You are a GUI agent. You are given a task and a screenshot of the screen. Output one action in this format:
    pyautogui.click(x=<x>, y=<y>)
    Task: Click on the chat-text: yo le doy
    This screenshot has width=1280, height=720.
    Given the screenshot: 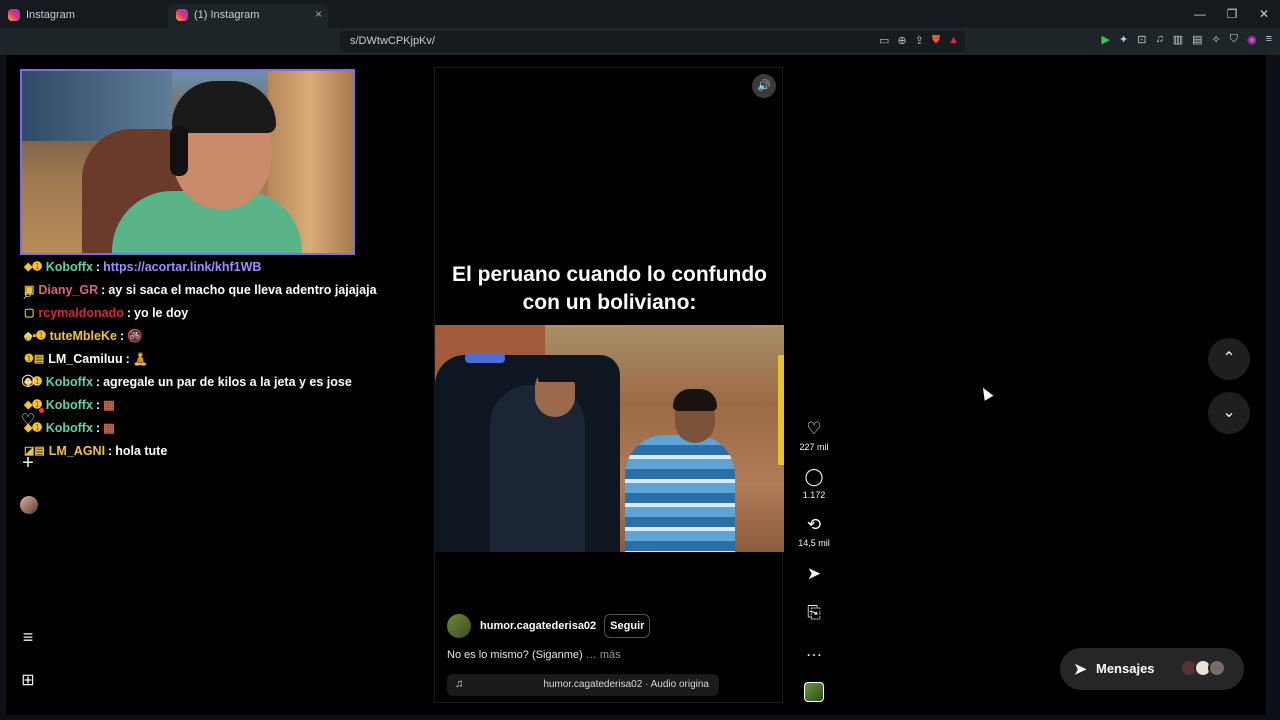 What is the action you would take?
    pyautogui.click(x=161, y=312)
    